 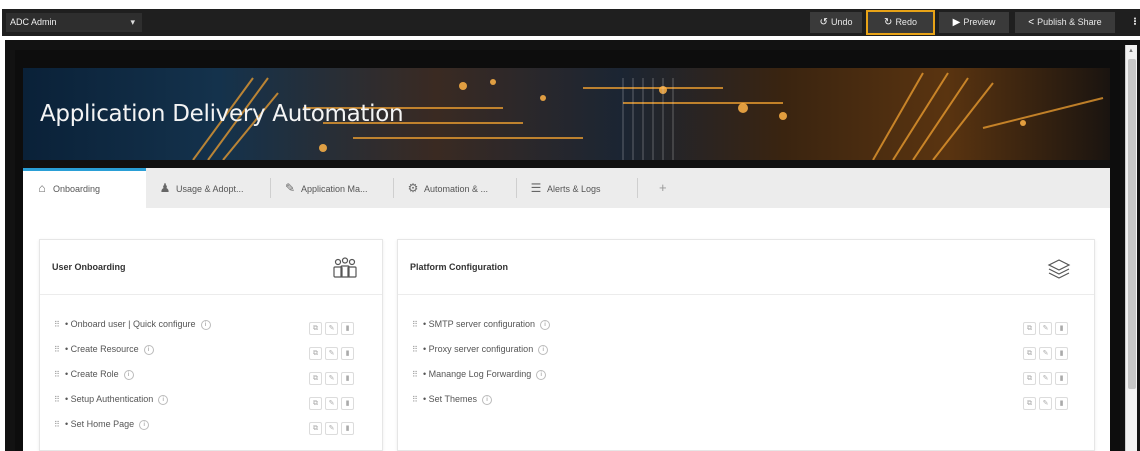 What do you see at coordinates (841, 22) in the screenshot?
I see `undo-label: Undo` at bounding box center [841, 22].